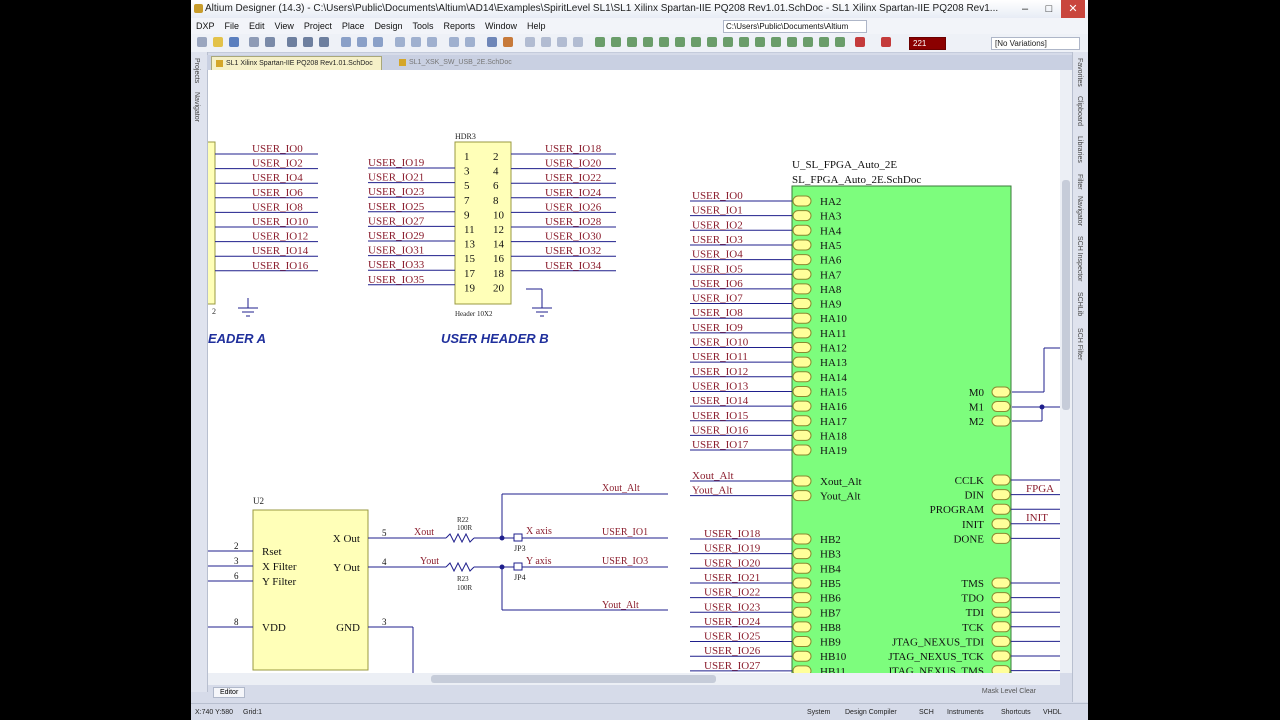 This screenshot has width=1280, height=720. What do you see at coordinates (536, 26) in the screenshot?
I see `menu-help: Help` at bounding box center [536, 26].